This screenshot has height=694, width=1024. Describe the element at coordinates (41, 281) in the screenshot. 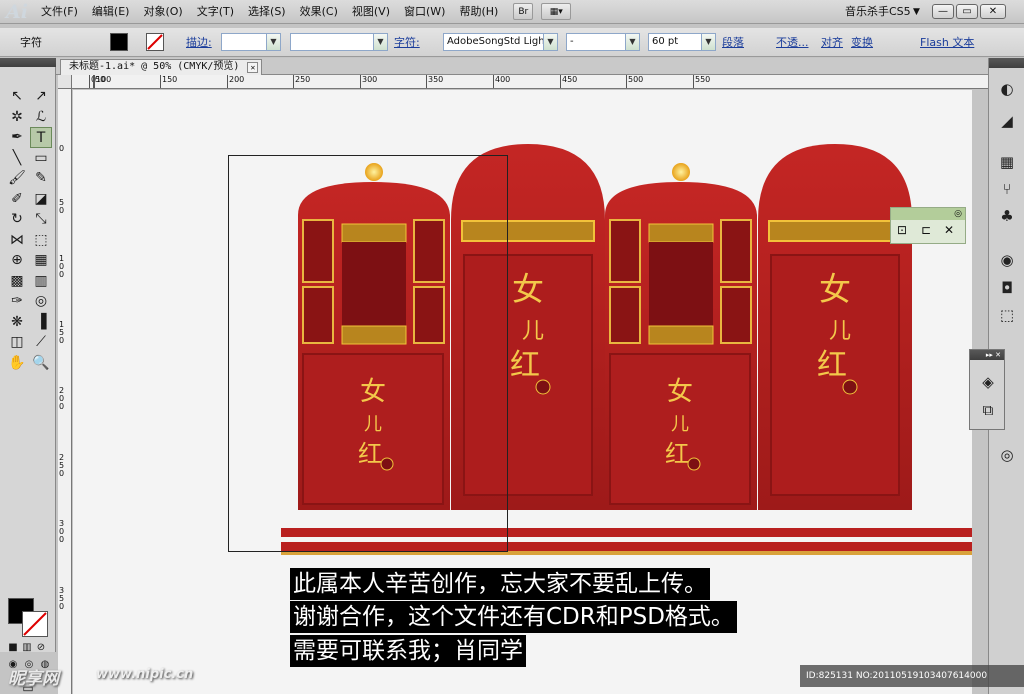

I see `gradient-tool: ▥` at that location.